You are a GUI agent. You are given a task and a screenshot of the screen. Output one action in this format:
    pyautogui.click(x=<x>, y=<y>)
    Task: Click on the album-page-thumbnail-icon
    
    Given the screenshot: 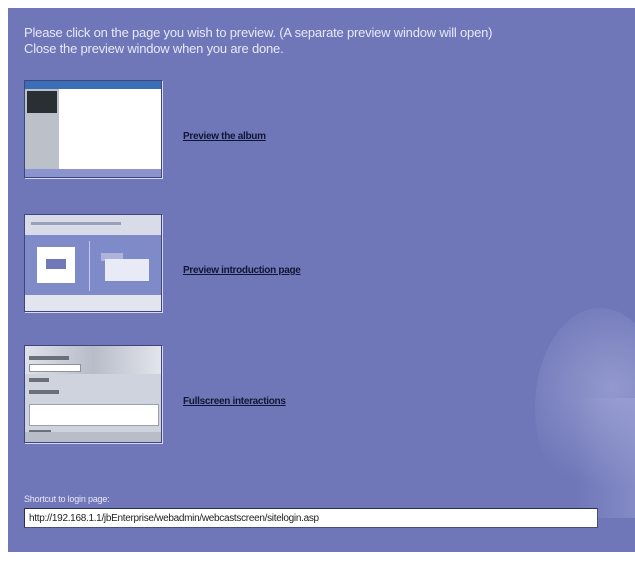 What is the action you would take?
    pyautogui.click(x=93, y=129)
    